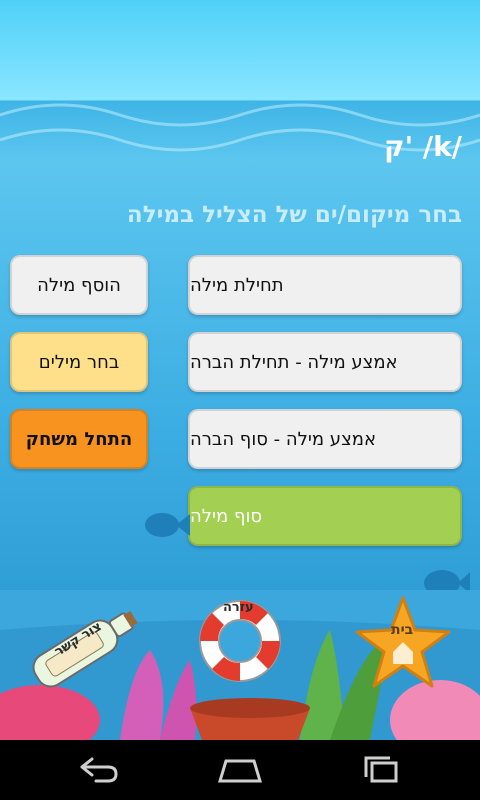 The width and height of the screenshot is (480, 800). I want to click on start-game-label: התחל משחק, so click(79, 439).